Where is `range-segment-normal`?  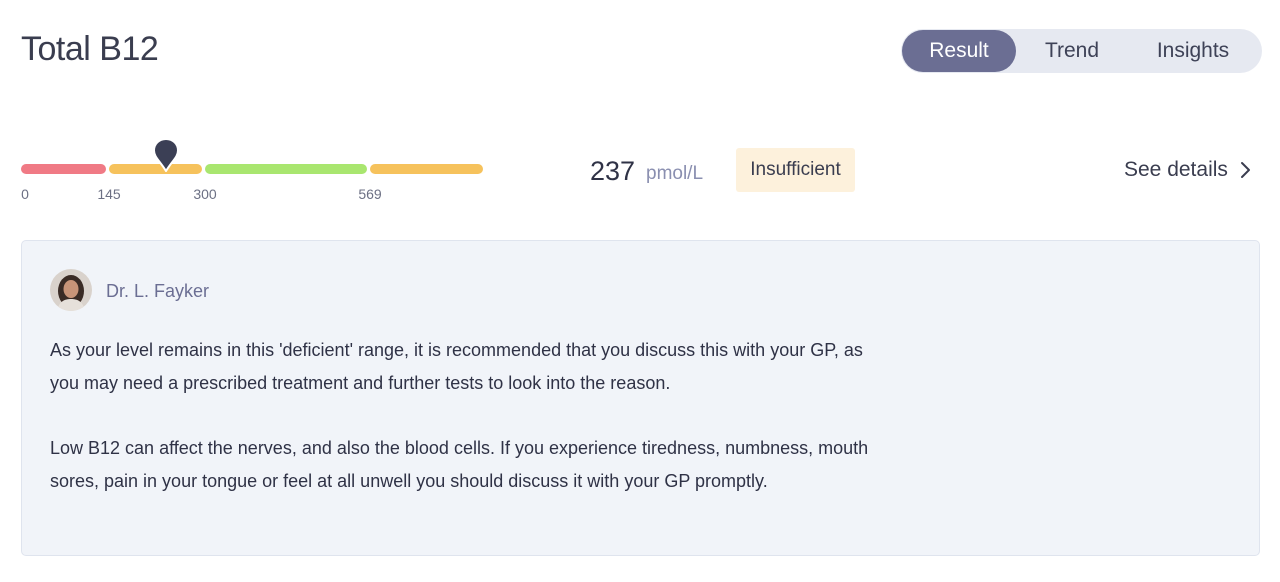 range-segment-normal is located at coordinates (286, 169).